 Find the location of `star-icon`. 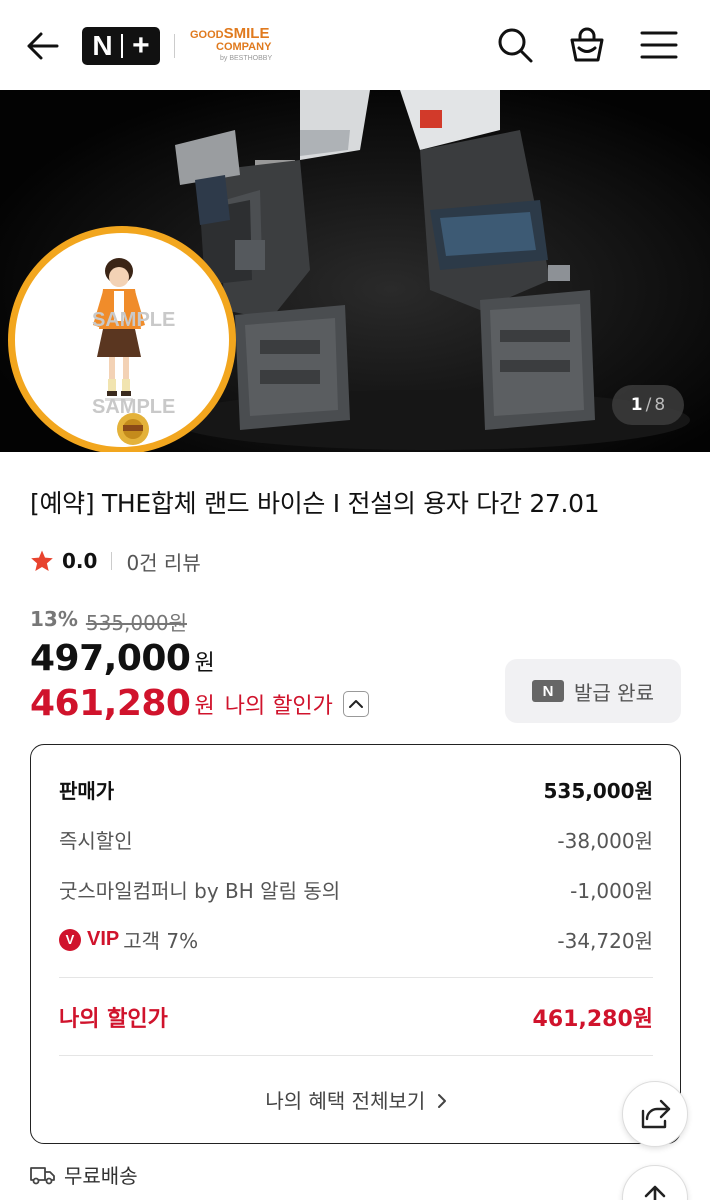

star-icon is located at coordinates (42, 560).